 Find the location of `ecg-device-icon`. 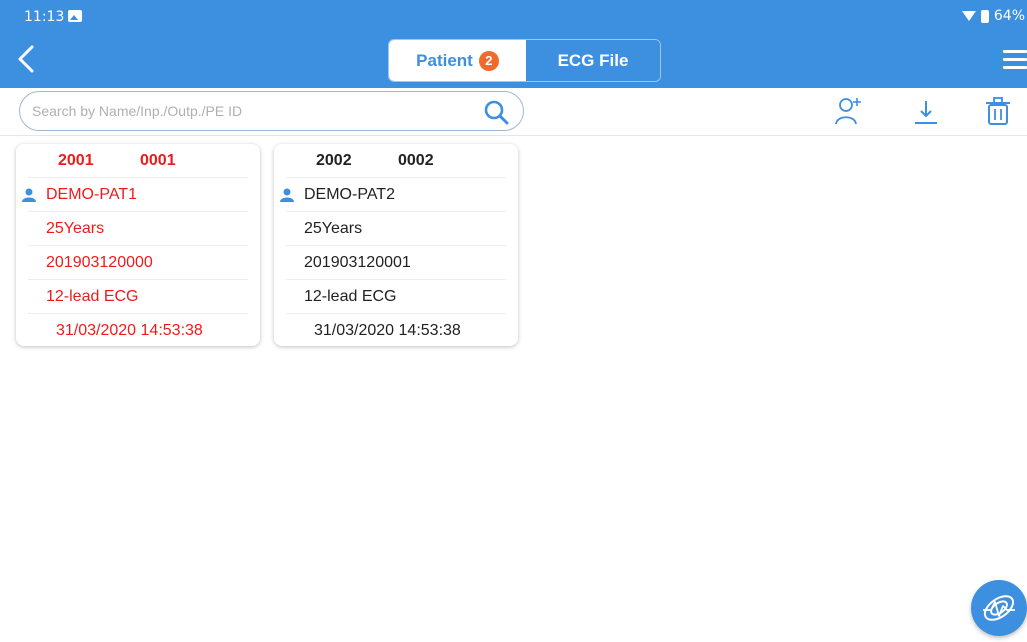

ecg-device-icon is located at coordinates (999, 608).